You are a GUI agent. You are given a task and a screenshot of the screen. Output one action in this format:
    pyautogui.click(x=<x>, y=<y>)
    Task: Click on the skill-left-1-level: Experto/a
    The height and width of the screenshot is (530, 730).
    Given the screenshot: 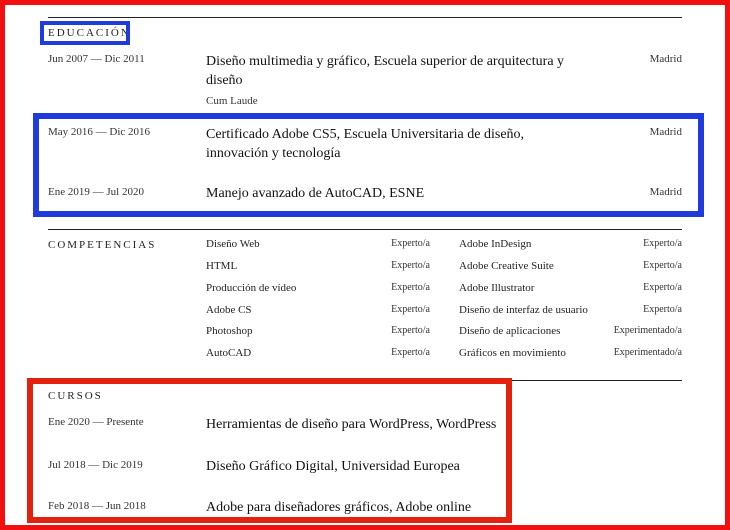 What is the action you would take?
    pyautogui.click(x=410, y=243)
    